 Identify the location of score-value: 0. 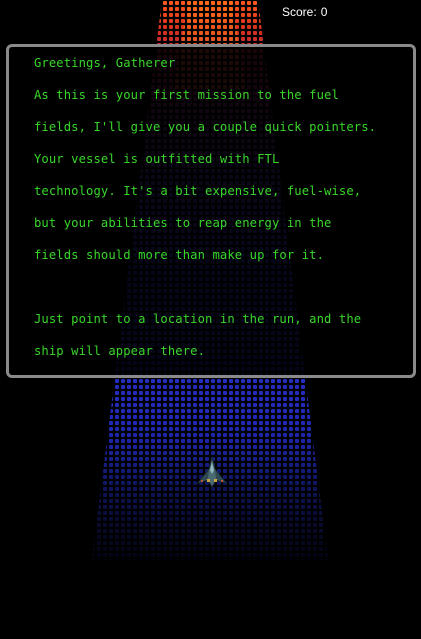
(324, 12).